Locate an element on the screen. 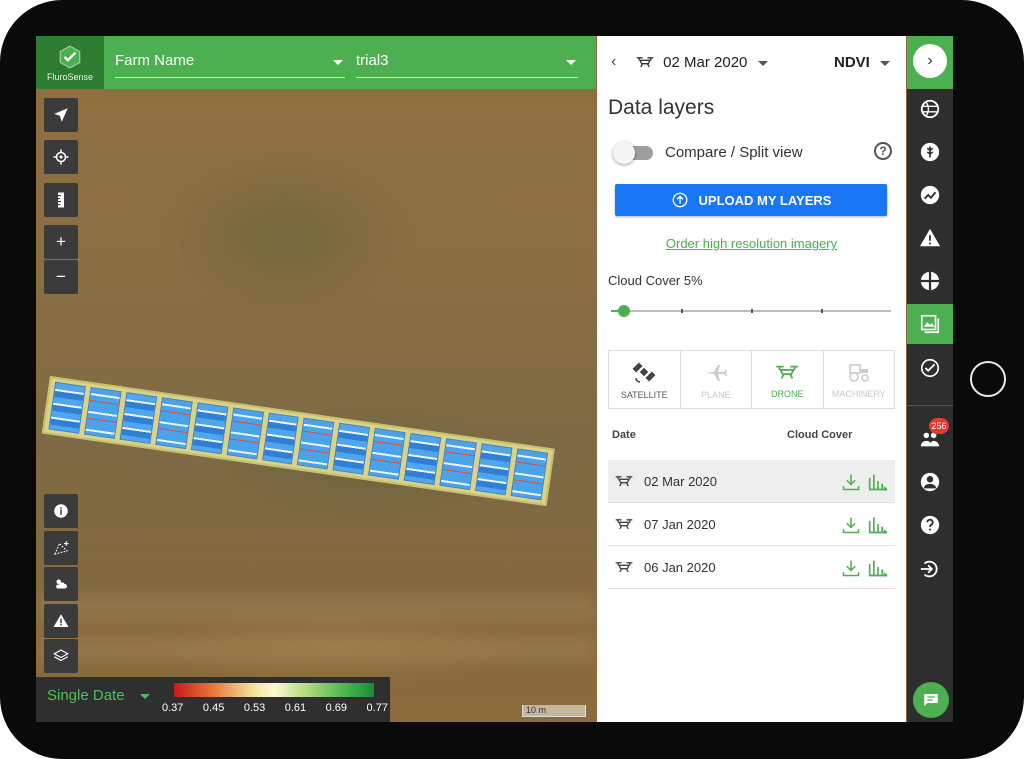  nav-data-layers is located at coordinates (930, 324).